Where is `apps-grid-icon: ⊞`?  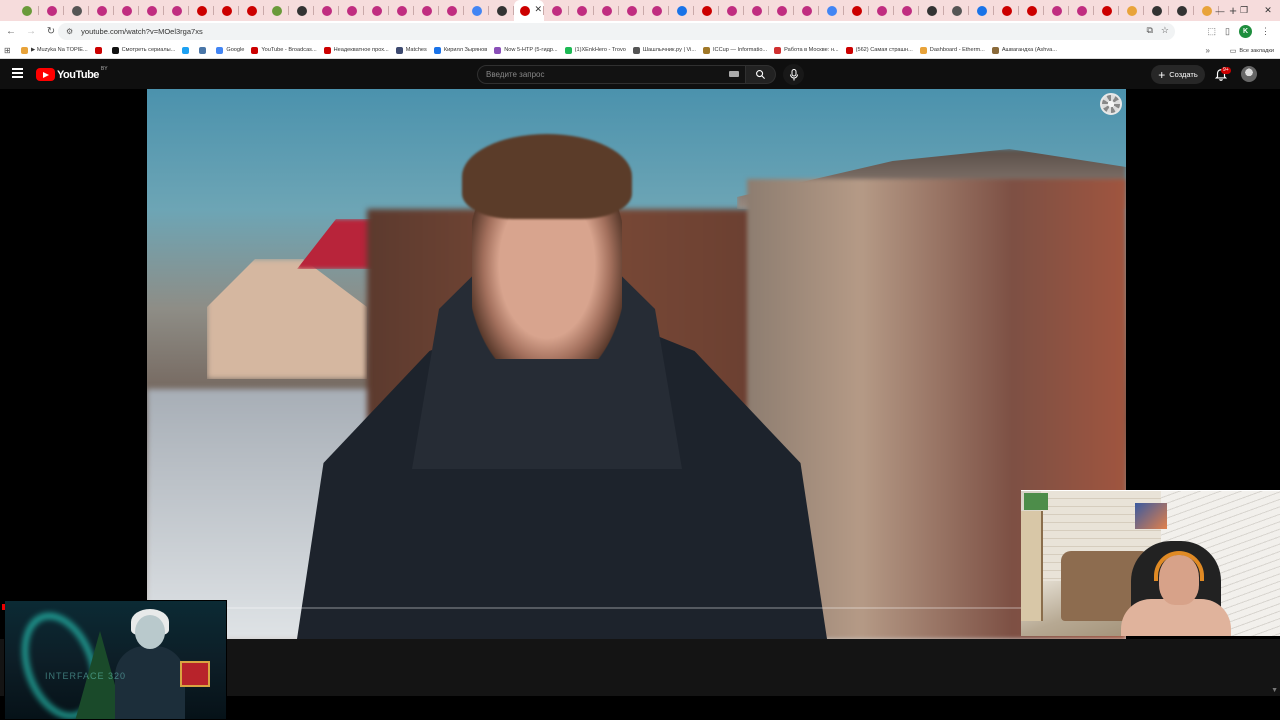
apps-grid-icon: ⊞ is located at coordinates (9, 50).